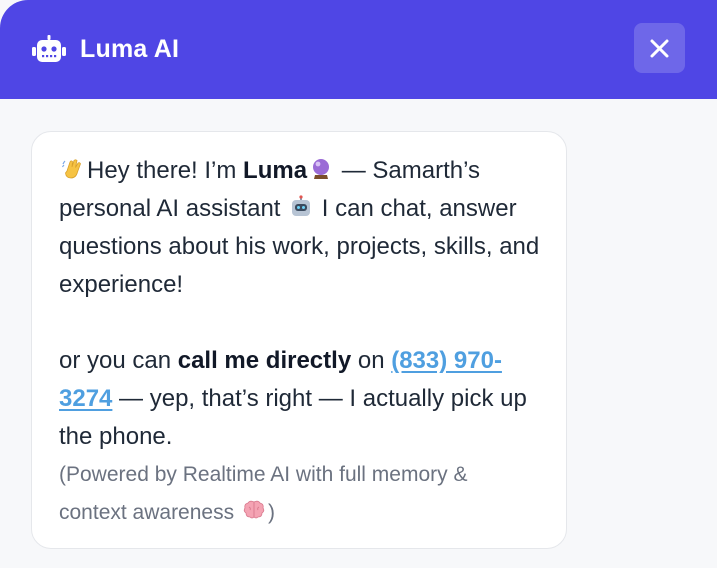 The image size is (717, 568). I want to click on greeting-text: Hey there! I’m, so click(165, 170).